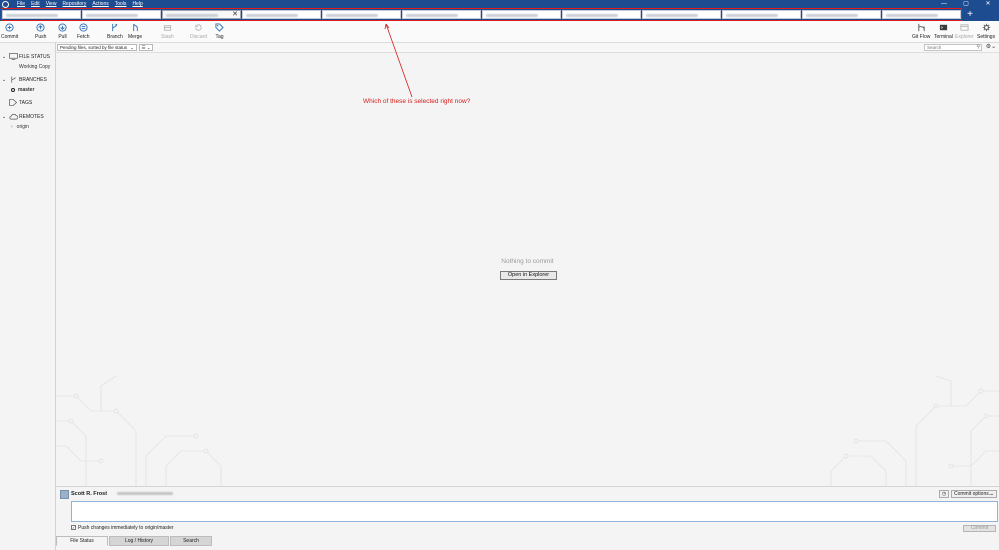  I want to click on add-tab-button: +, so click(970, 15).